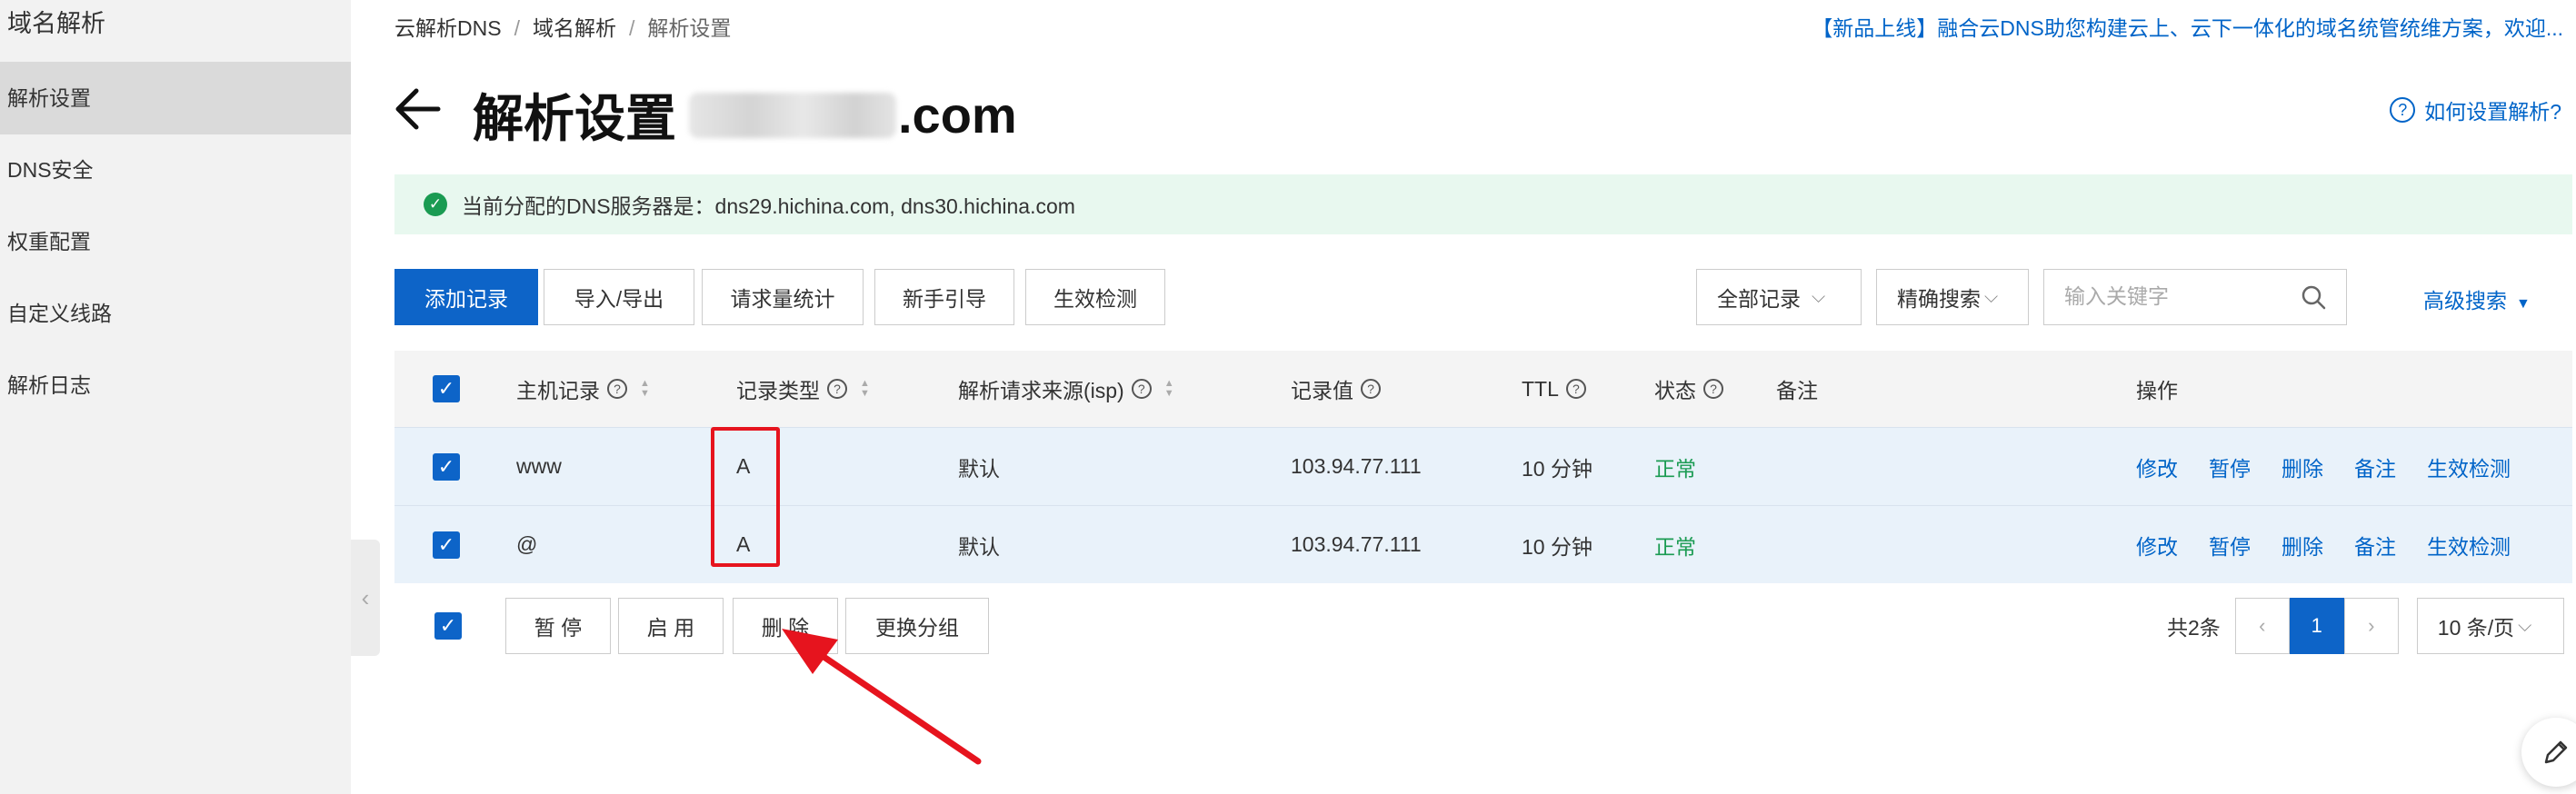  Describe the element at coordinates (539, 466) in the screenshot. I see `cell-host: www` at that location.